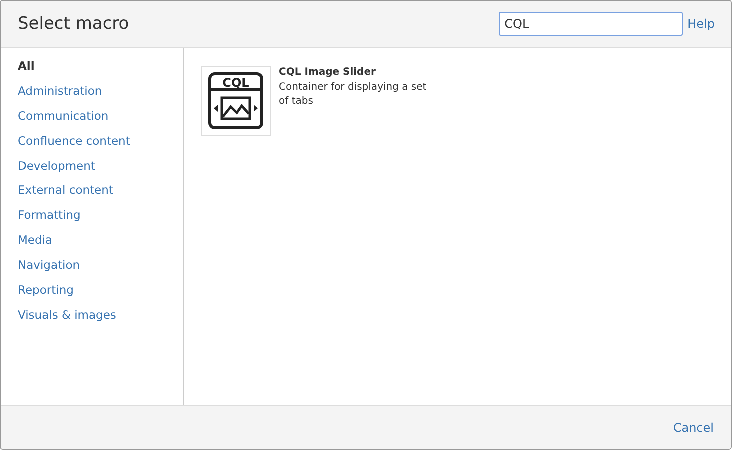 Image resolution: width=732 pixels, height=450 pixels. I want to click on category-item: Formatting, so click(100, 215).